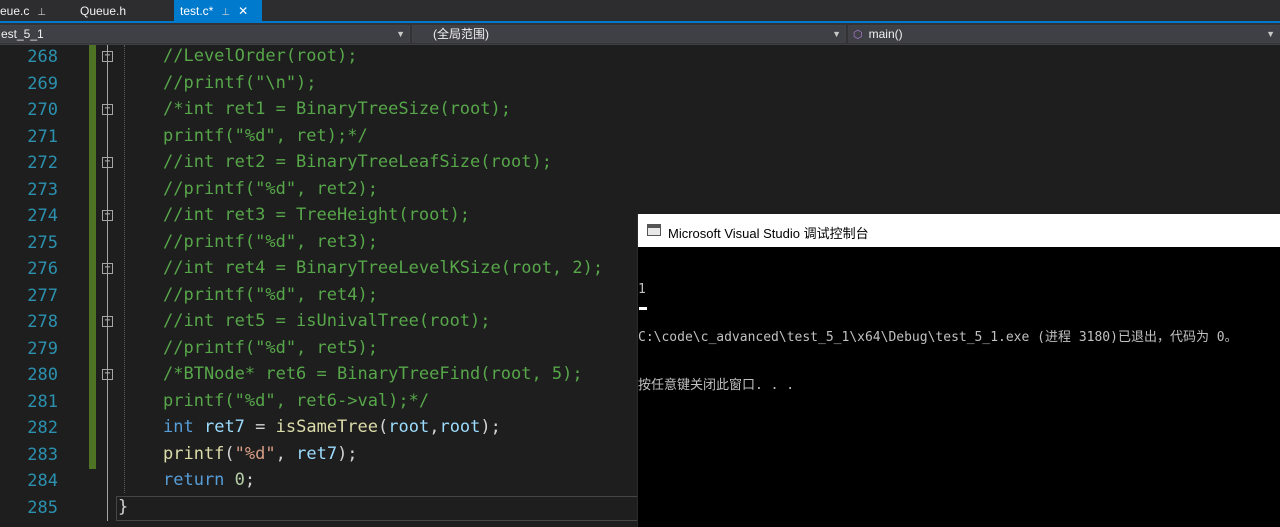 The image size is (1280, 527). What do you see at coordinates (460, 427) in the screenshot?
I see `code-token: root` at bounding box center [460, 427].